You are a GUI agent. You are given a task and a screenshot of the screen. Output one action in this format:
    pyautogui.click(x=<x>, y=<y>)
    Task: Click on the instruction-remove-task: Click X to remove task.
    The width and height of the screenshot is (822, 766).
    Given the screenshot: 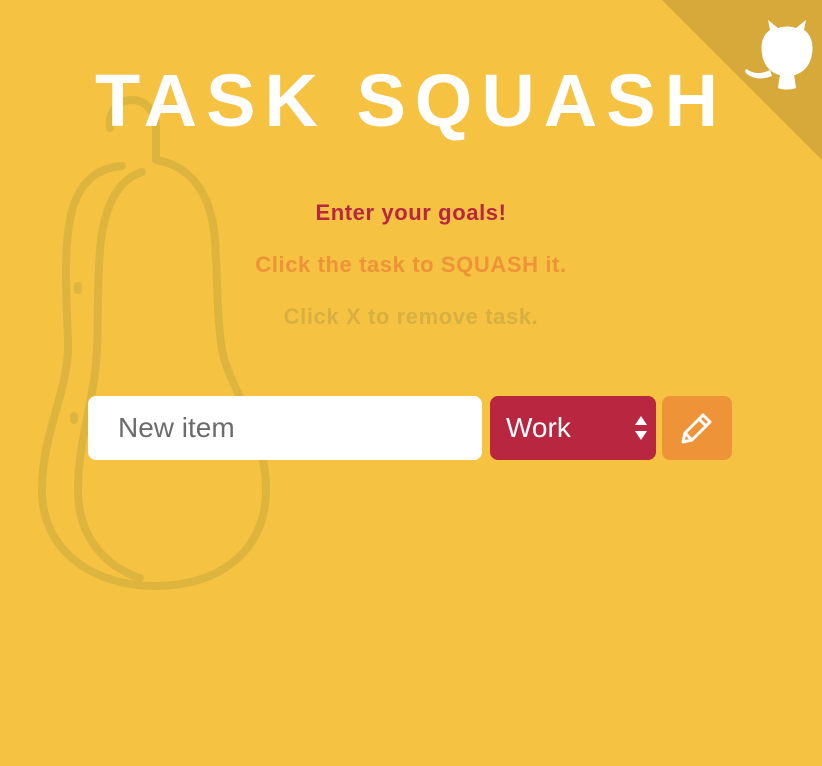 What is the action you would take?
    pyautogui.click(x=411, y=316)
    